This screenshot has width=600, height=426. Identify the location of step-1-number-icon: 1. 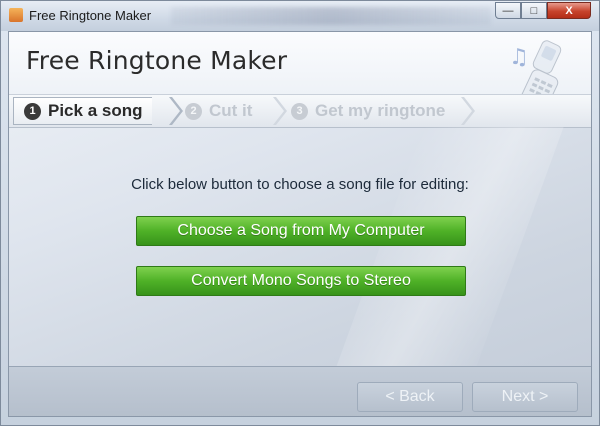
(32, 111).